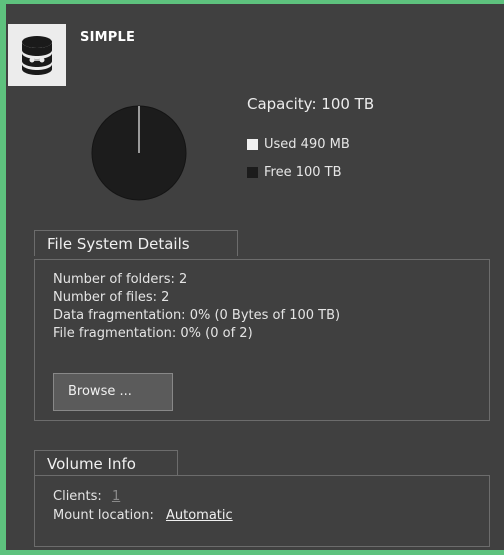  I want to click on clients-row: Clients: 1, so click(86, 496).